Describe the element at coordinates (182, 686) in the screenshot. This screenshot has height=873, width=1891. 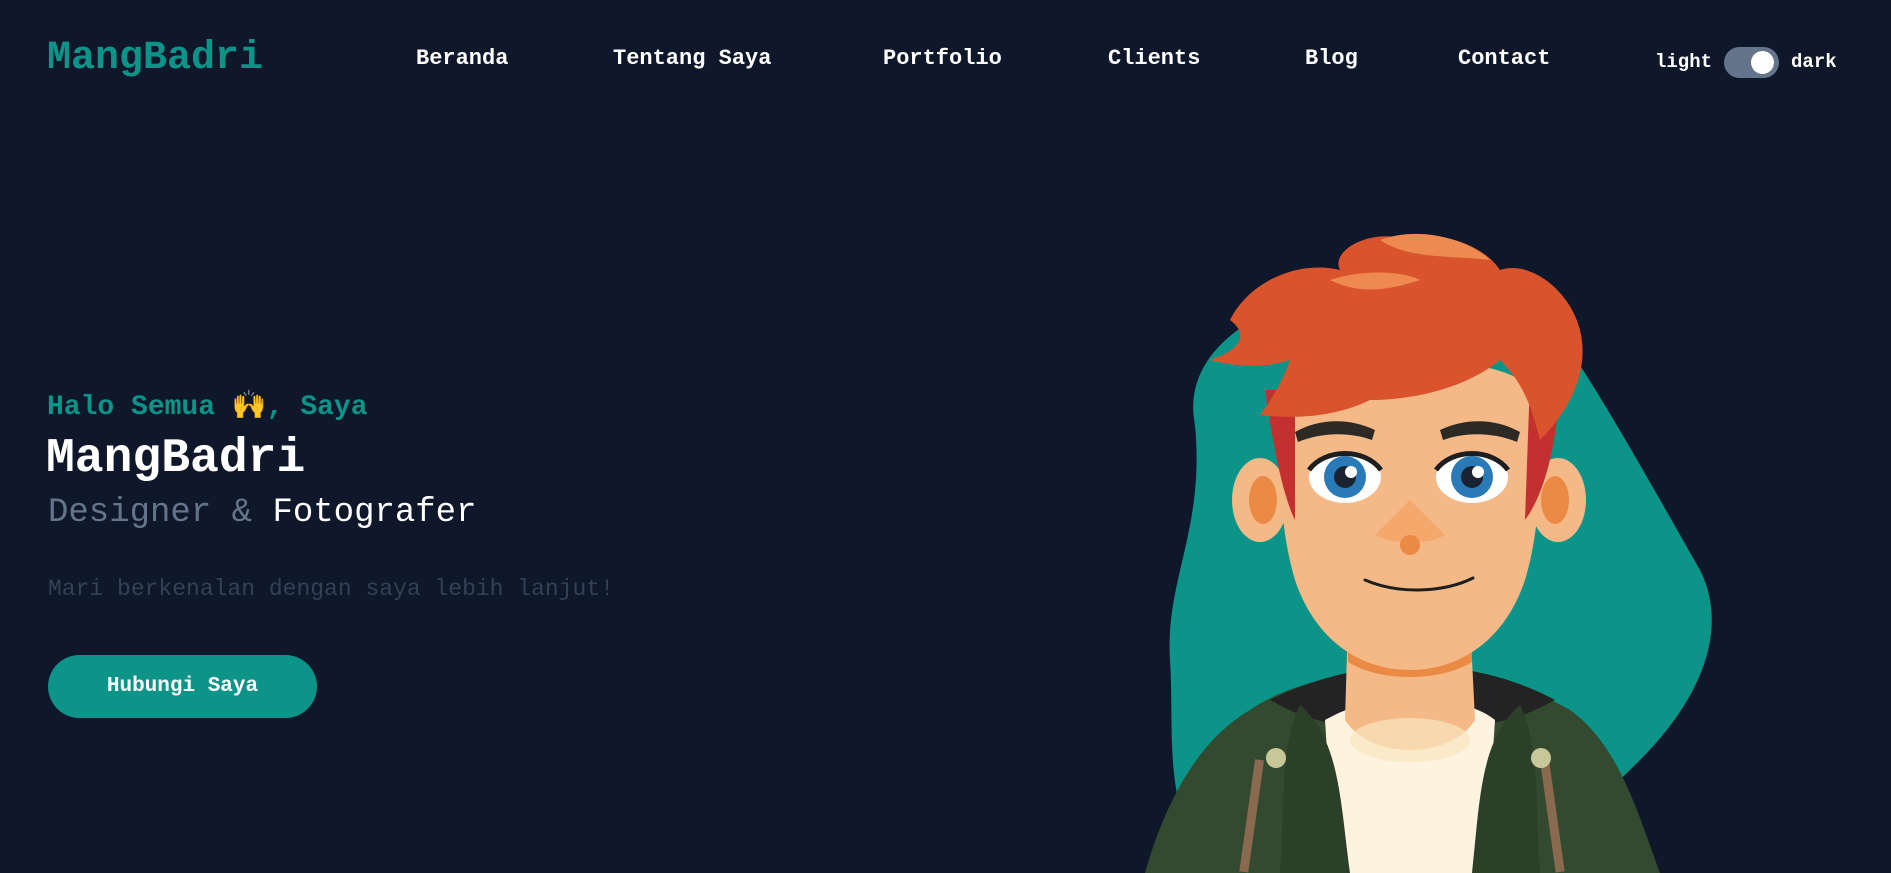
I see `contact-me-button: Hubungi Saya` at that location.